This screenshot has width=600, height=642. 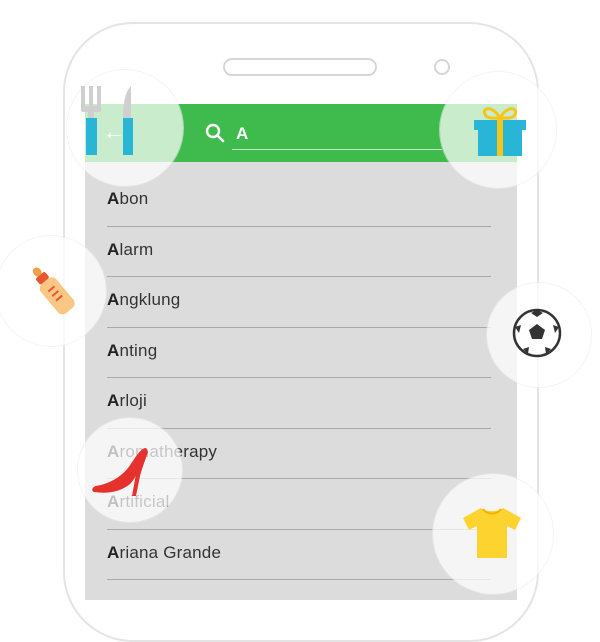 I want to click on item-label-rest: riana Grande, so click(x=170, y=552).